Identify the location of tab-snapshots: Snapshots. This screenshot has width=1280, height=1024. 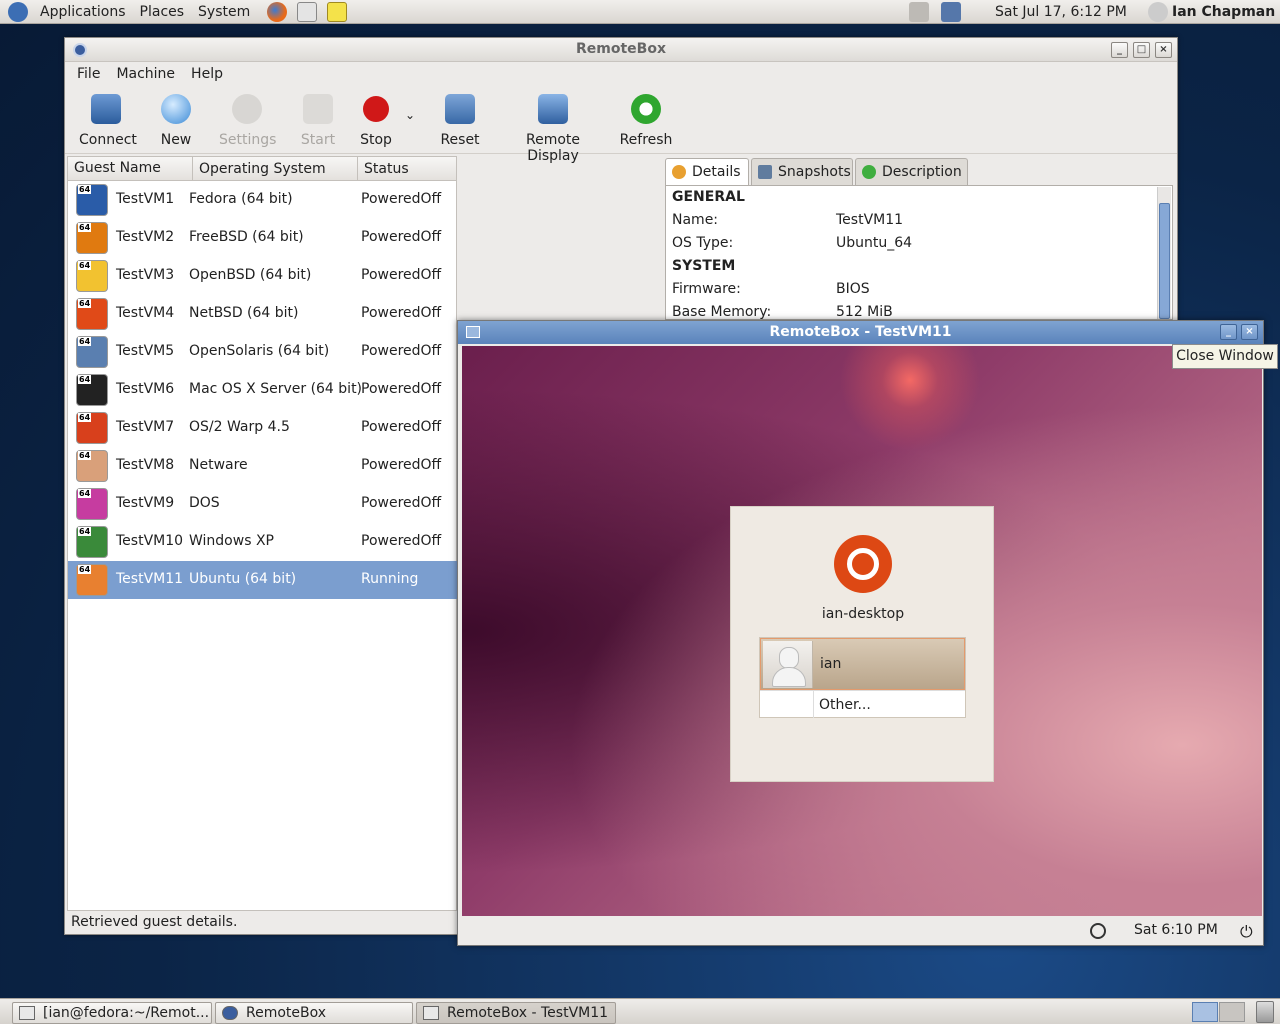
(802, 172).